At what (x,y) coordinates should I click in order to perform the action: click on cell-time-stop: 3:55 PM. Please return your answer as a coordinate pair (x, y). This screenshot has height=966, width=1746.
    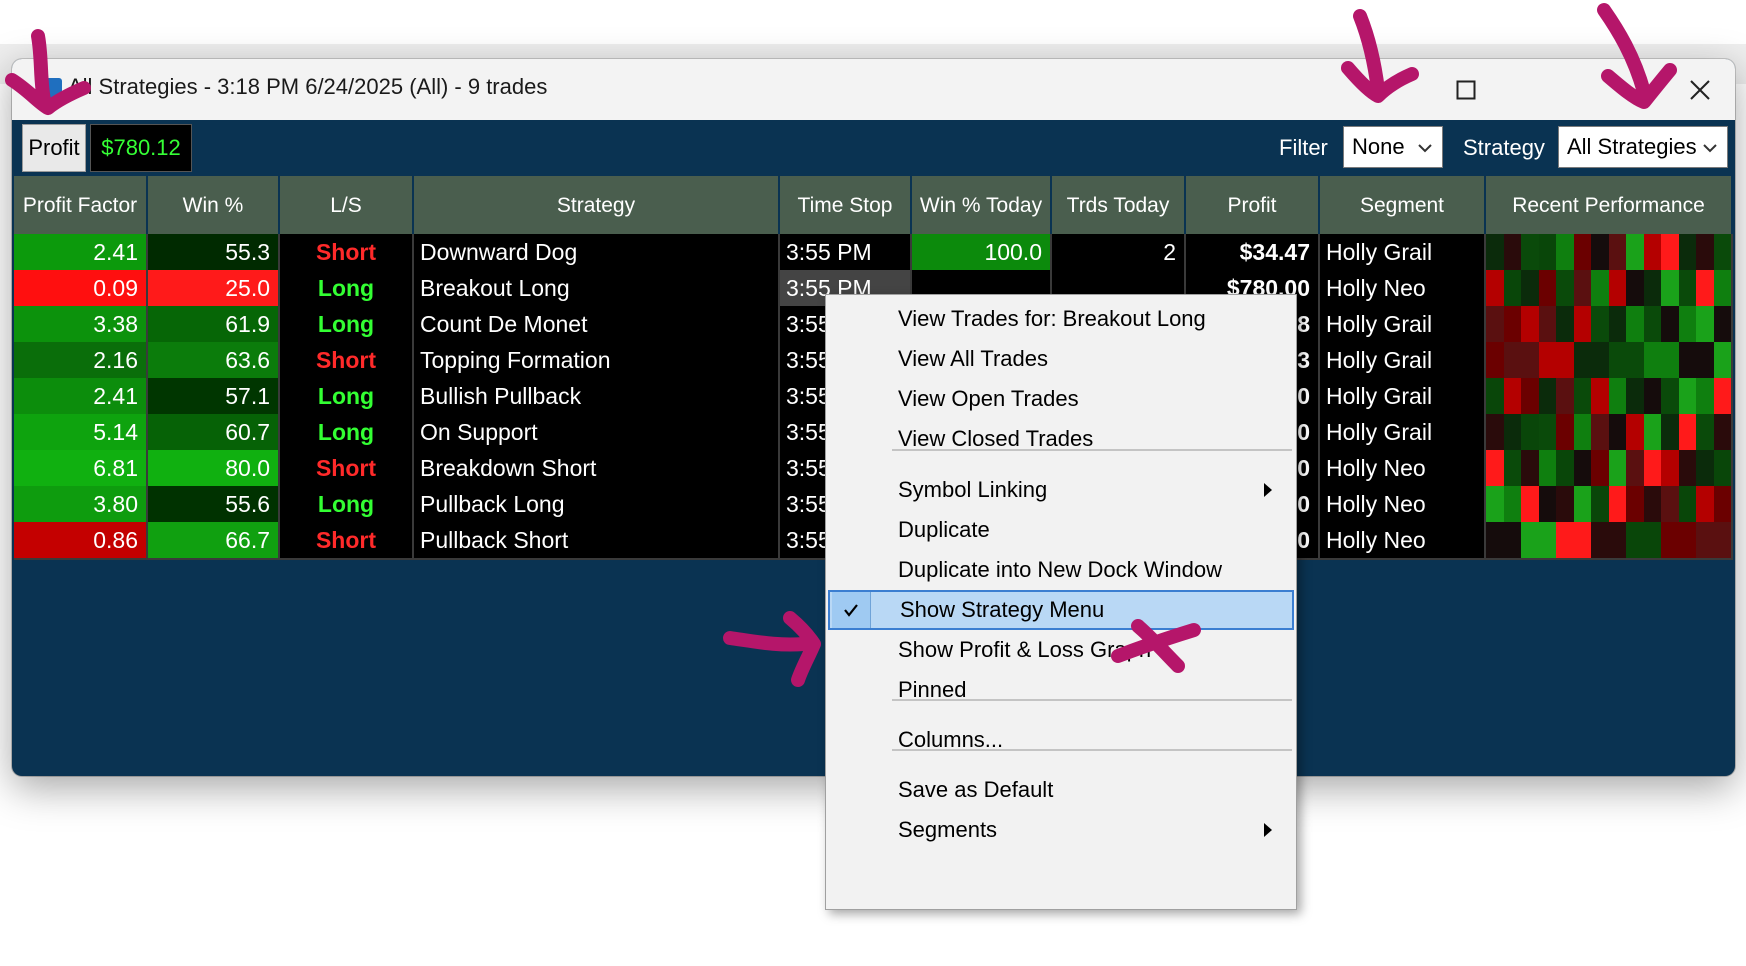
    Looking at the image, I should click on (846, 253).